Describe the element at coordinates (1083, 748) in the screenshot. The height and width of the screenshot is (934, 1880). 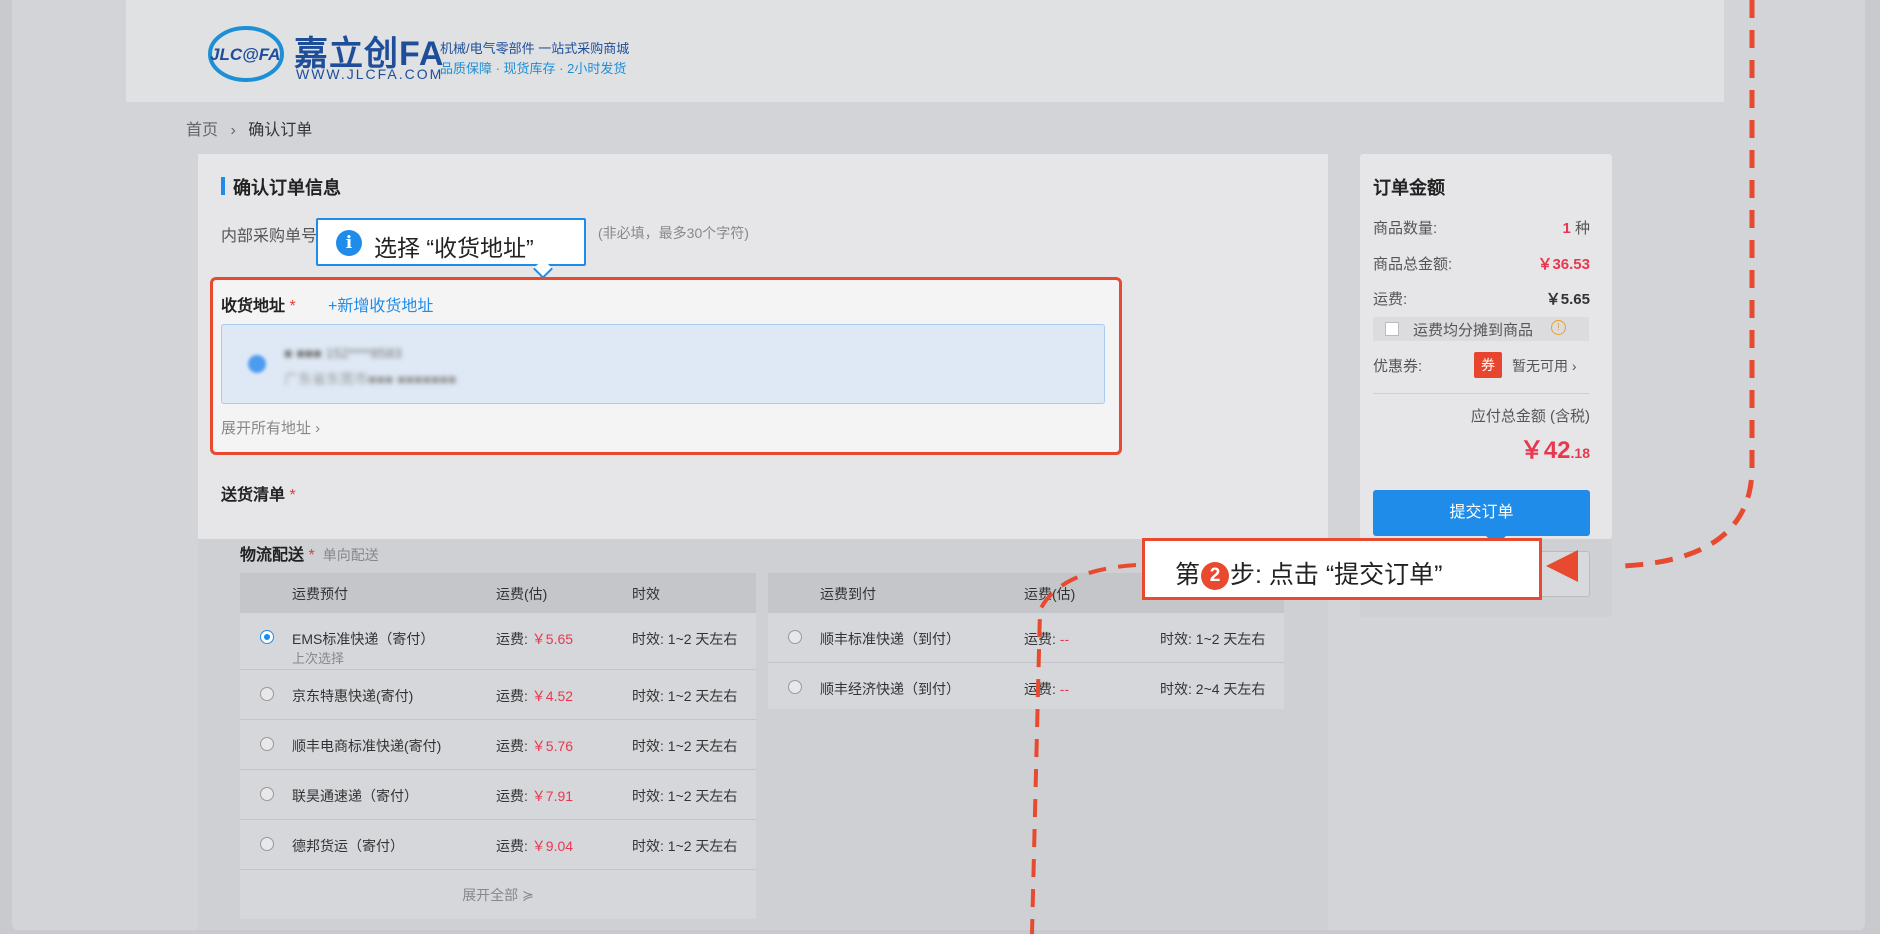
I see `dashed-connector` at that location.